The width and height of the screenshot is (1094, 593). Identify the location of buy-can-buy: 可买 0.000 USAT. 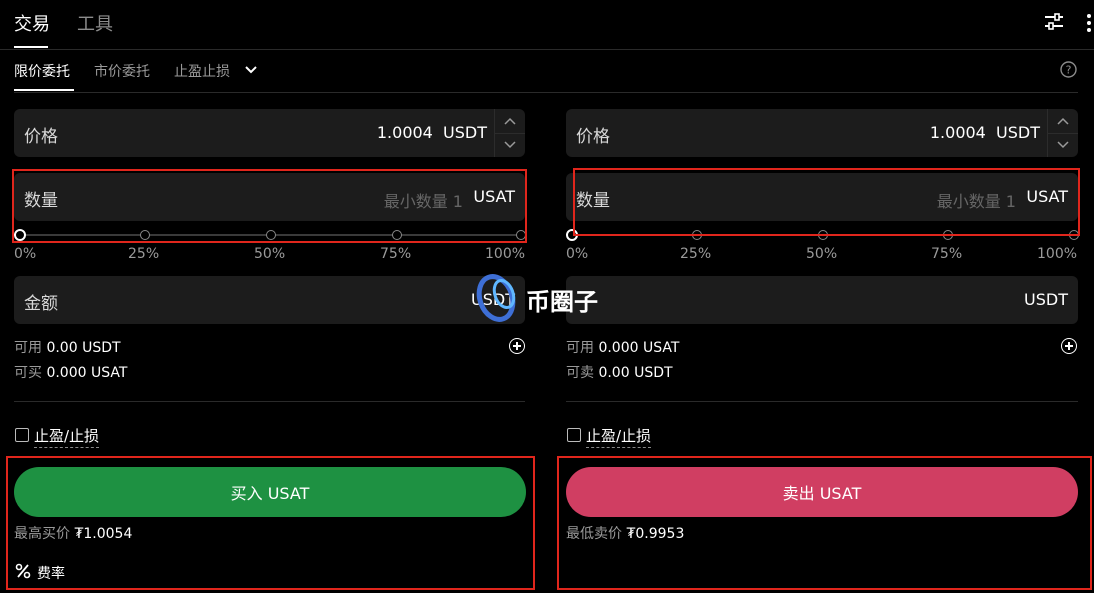
(71, 373).